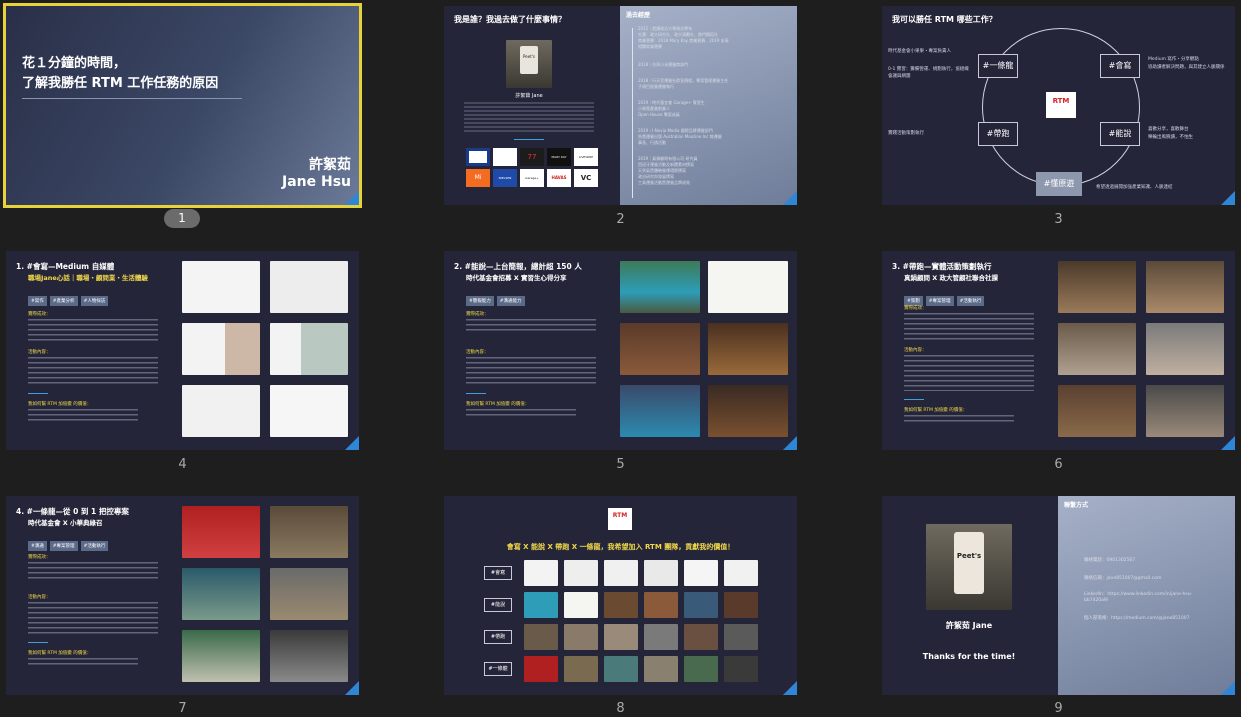 The width and height of the screenshot is (1241, 717). Describe the element at coordinates (970, 301) in the screenshot. I see `tag: #活動執行` at that location.